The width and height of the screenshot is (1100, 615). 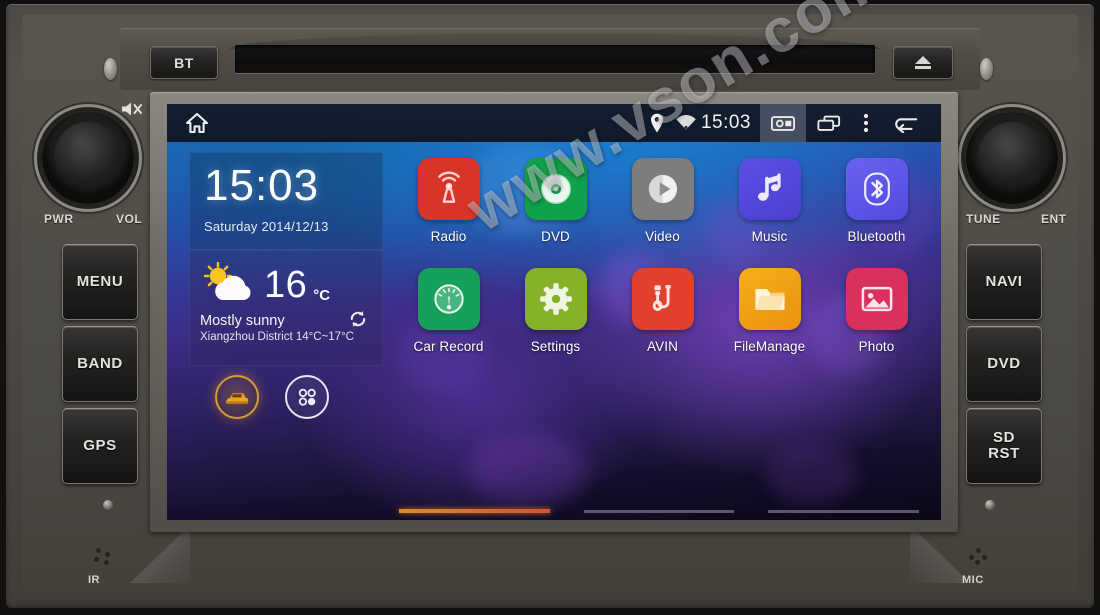 I want to click on back-arrow-icon, so click(x=906, y=123).